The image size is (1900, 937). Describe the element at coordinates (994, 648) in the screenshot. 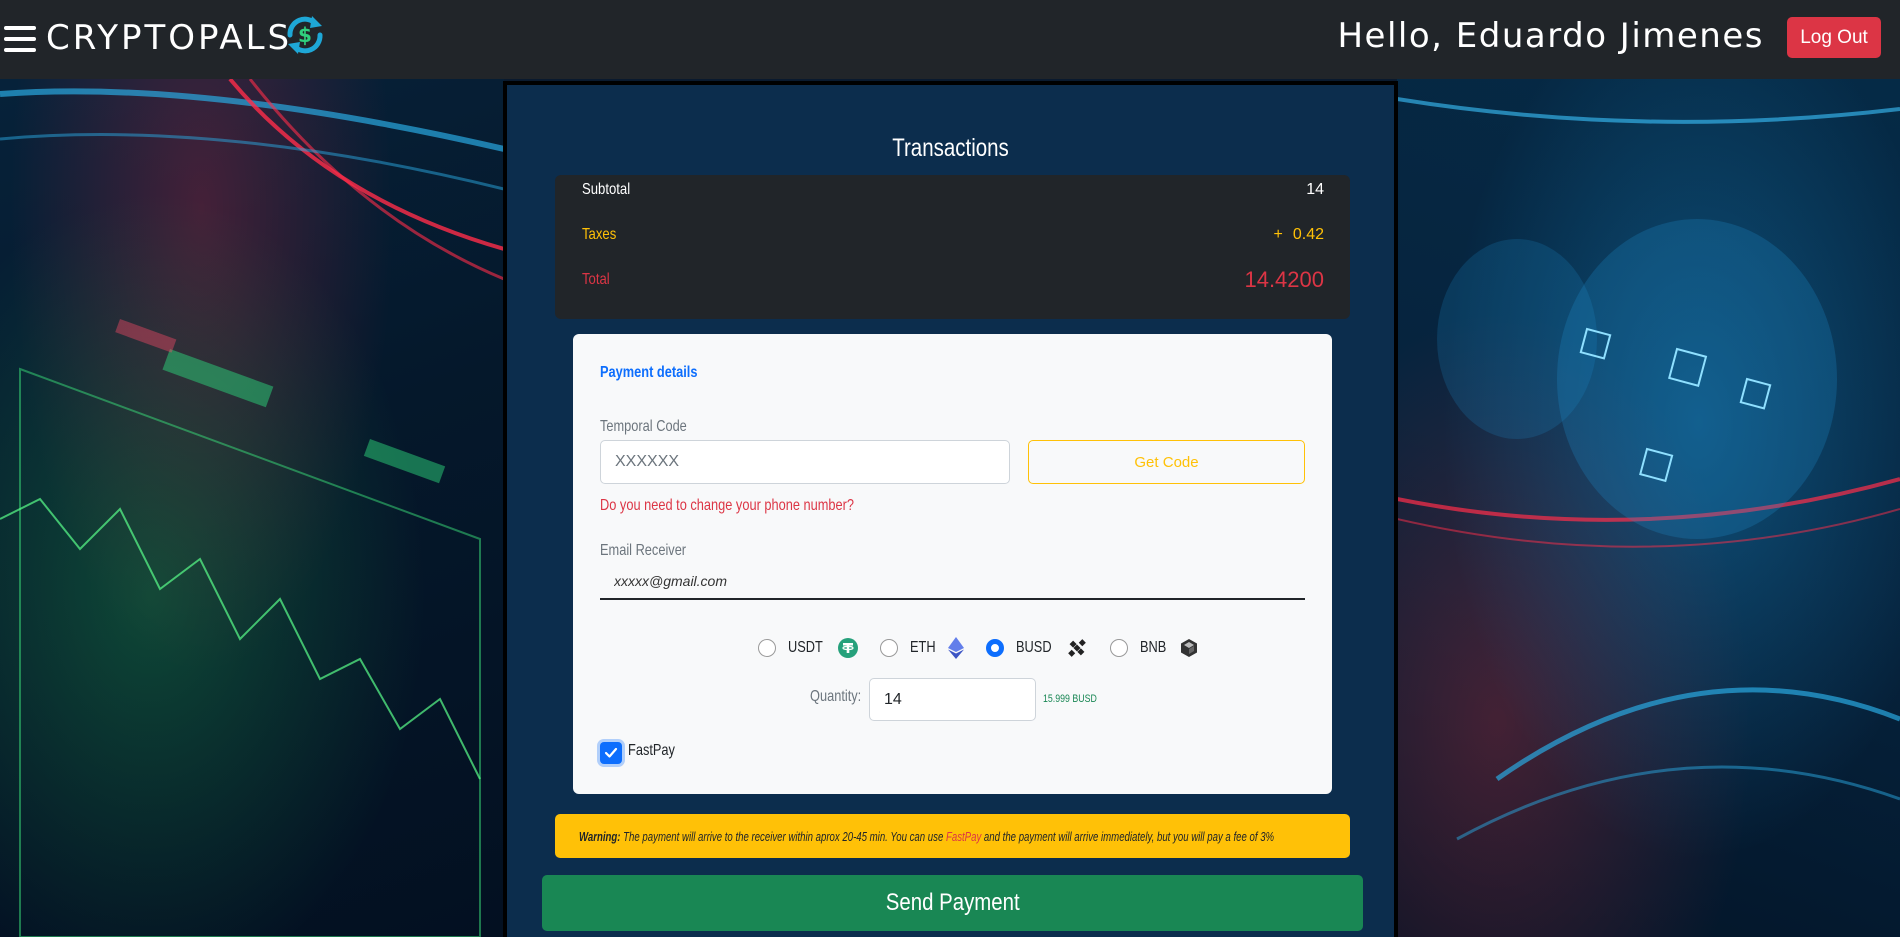

I see `radio-busd` at that location.